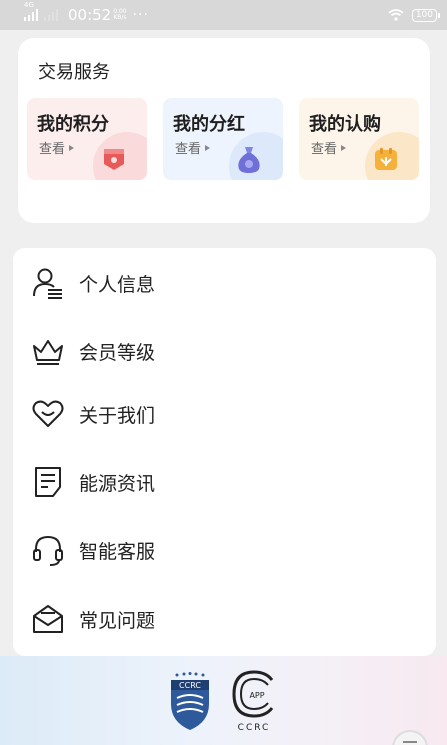  I want to click on status-time: 00:52, so click(90, 15).